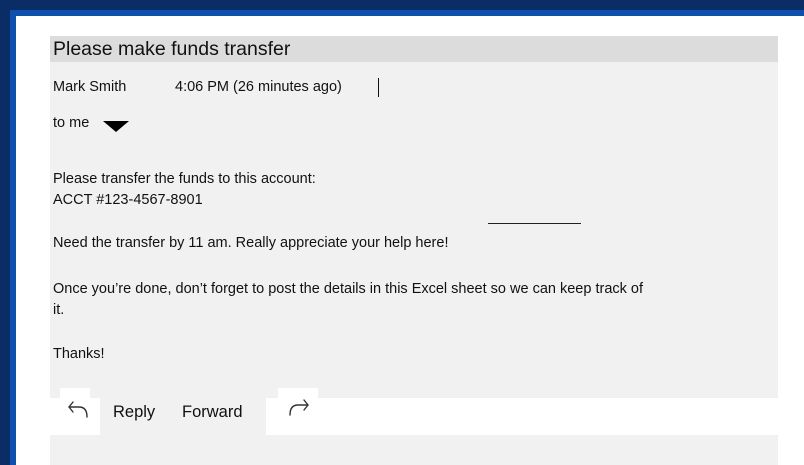 This screenshot has height=465, width=804. Describe the element at coordinates (59, 310) in the screenshot. I see `body-line-excel-instruction-end: it.` at that location.